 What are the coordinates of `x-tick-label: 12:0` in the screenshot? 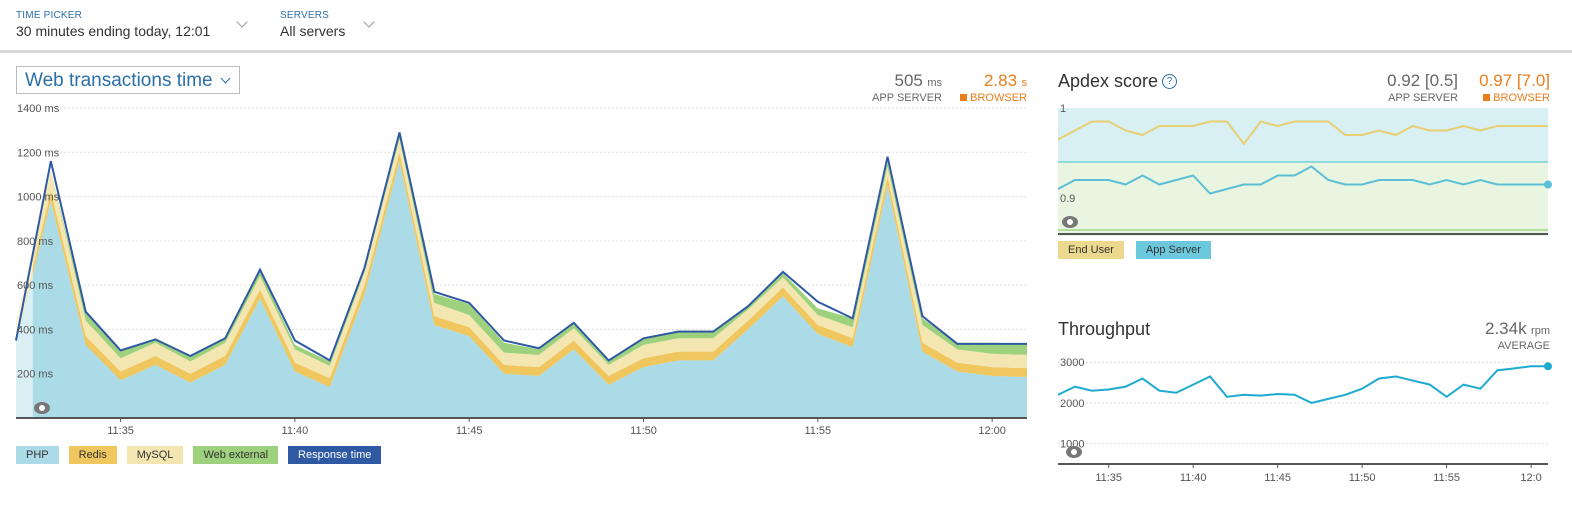 It's located at (1530, 478).